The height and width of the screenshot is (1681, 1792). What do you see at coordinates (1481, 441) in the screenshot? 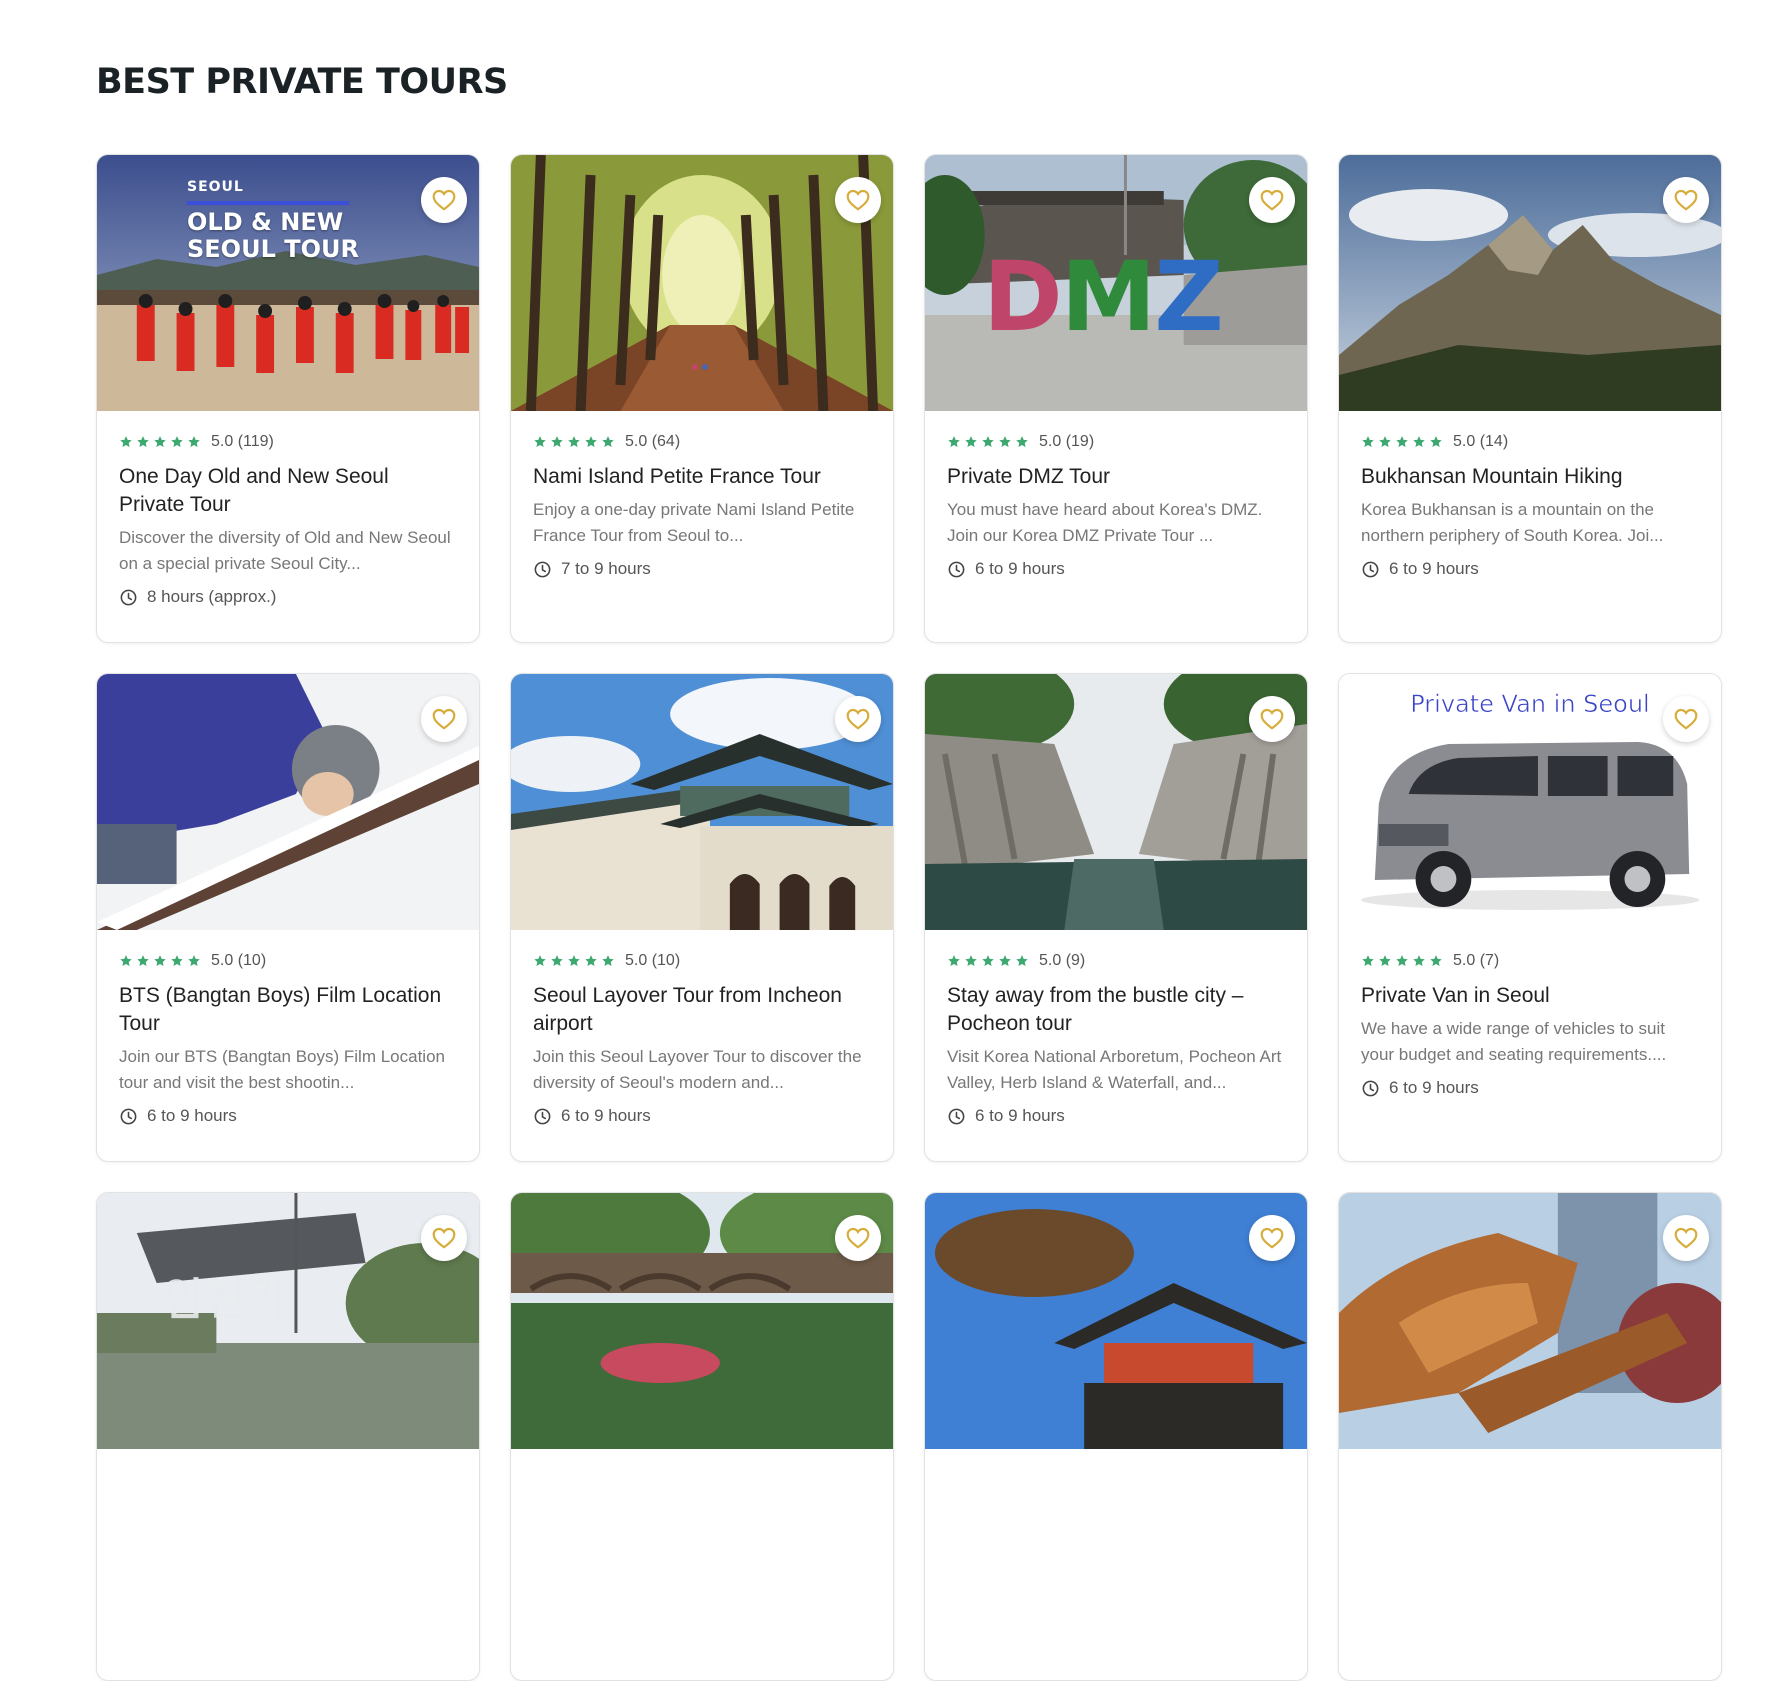
I see `rating-score: 5.0 (14)` at bounding box center [1481, 441].